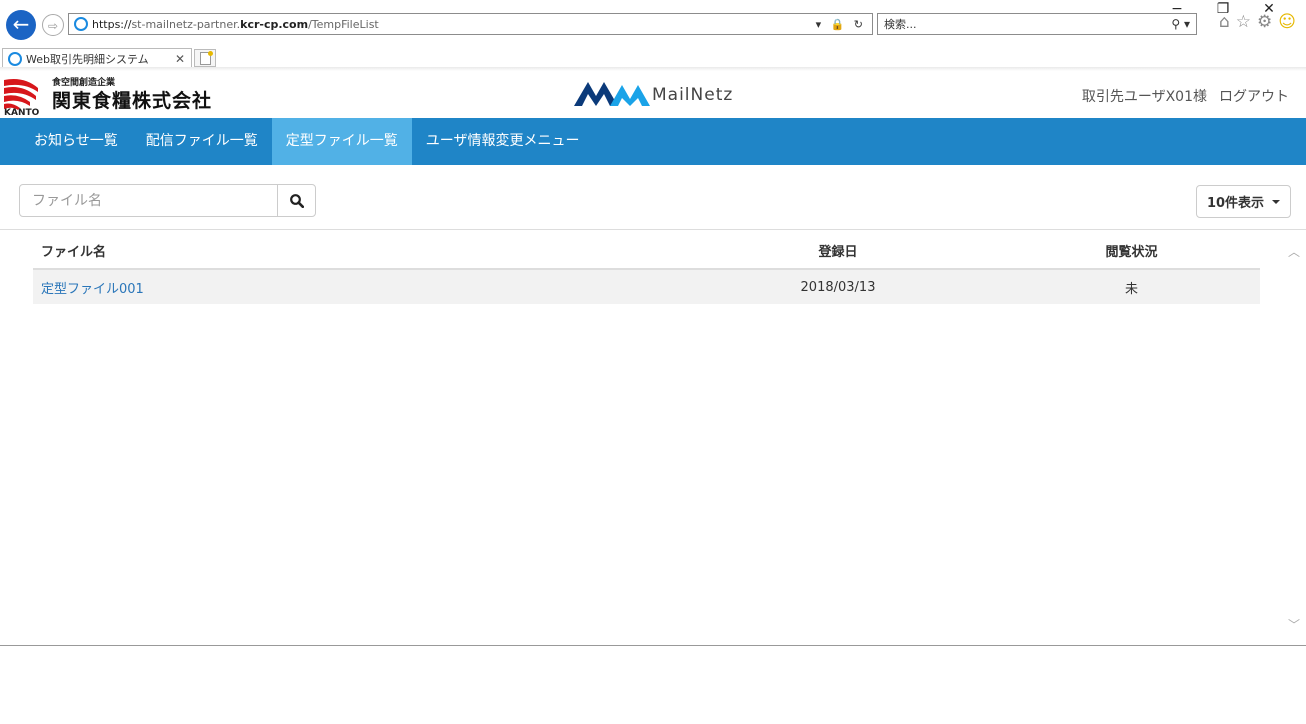 This screenshot has height=724, width=1306. I want to click on tab-title: Web取引先明細システム, so click(87, 59).